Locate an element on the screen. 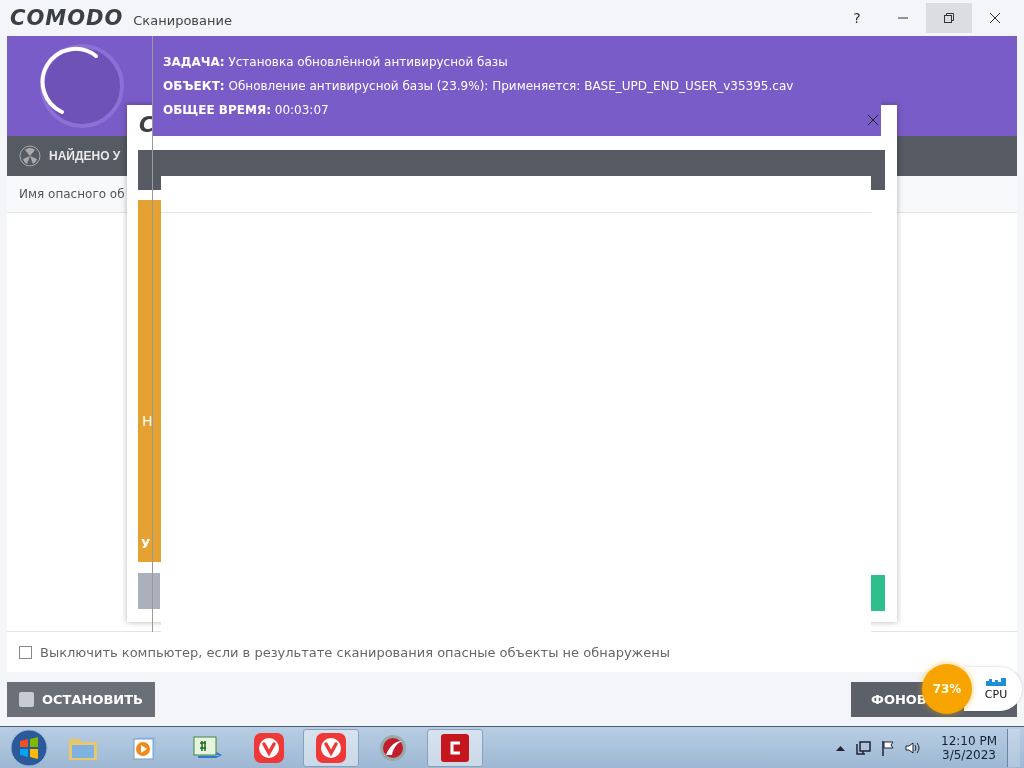 This screenshot has width=1024, height=768. clock-date: 3/5/2023 is located at coordinates (969, 754).